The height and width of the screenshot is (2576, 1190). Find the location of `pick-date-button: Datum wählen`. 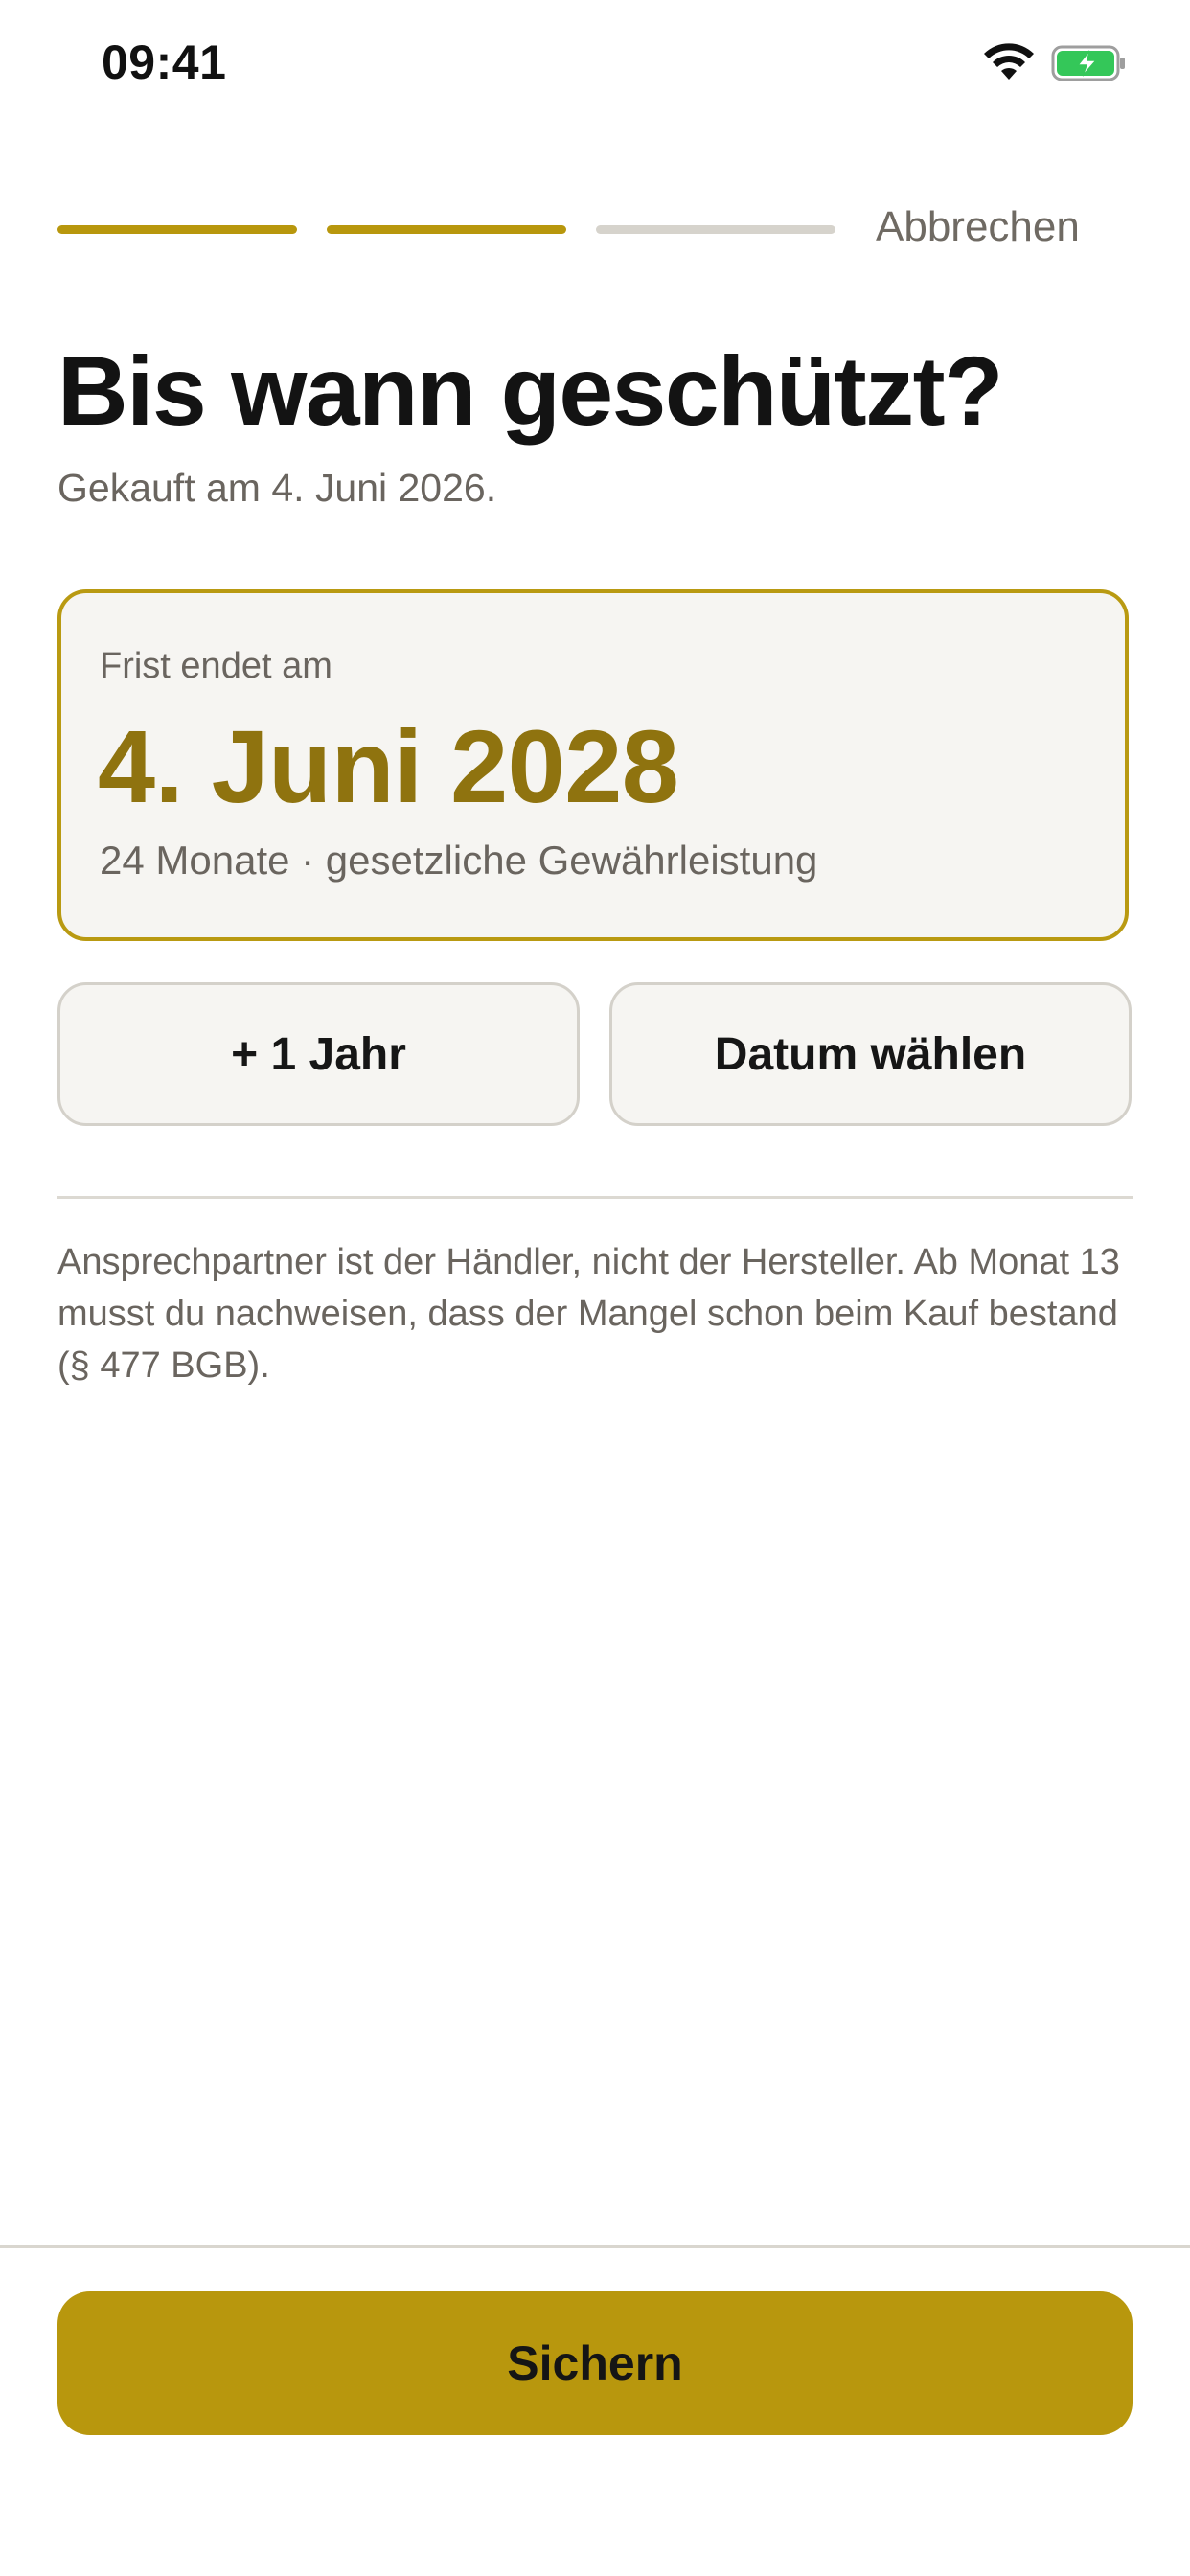

pick-date-button: Datum wählen is located at coordinates (871, 1054).